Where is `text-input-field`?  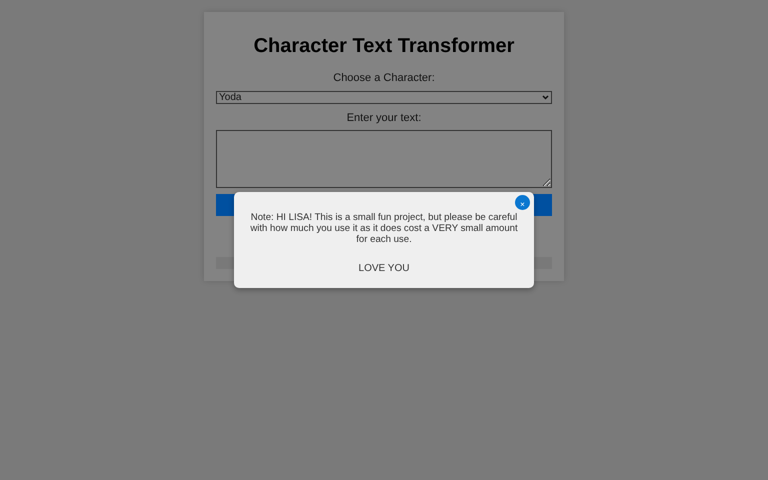
text-input-field is located at coordinates (384, 159).